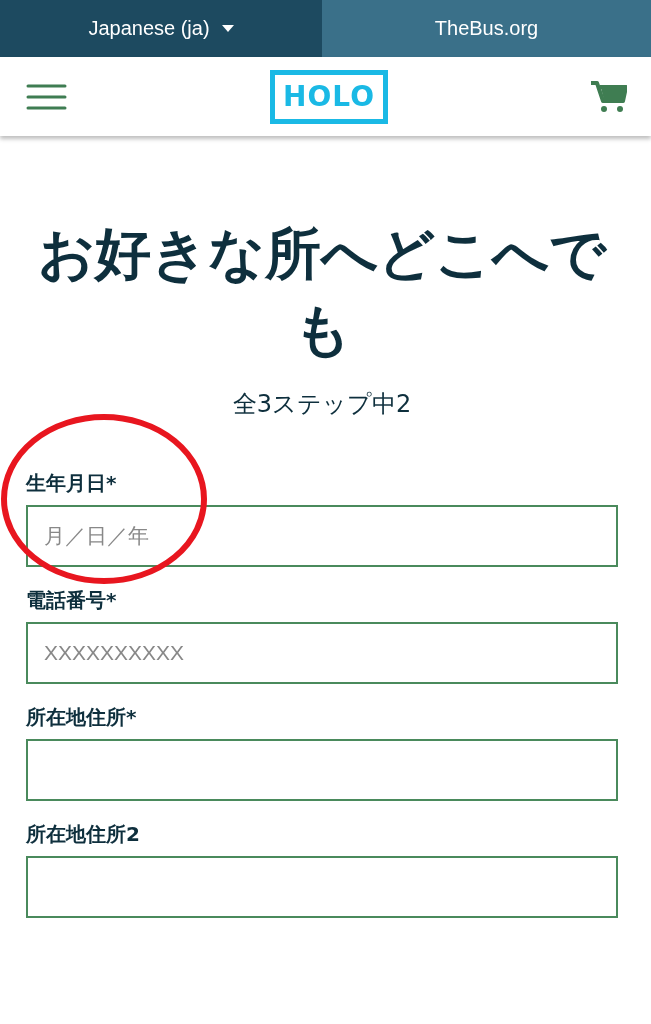  I want to click on field-label: 生年月日*, so click(72, 483).